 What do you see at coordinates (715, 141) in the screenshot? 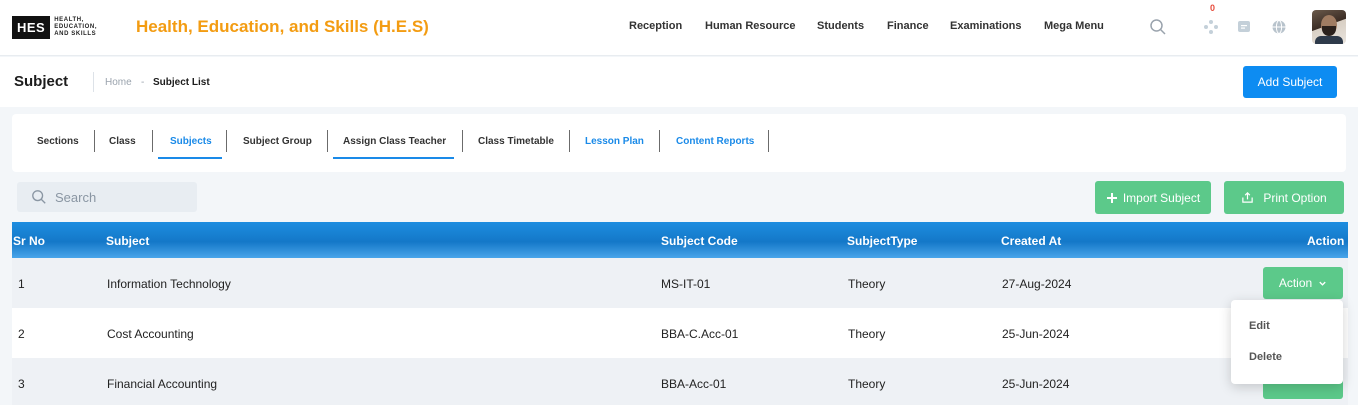
I see `tab-content-reports: Content Reports` at bounding box center [715, 141].